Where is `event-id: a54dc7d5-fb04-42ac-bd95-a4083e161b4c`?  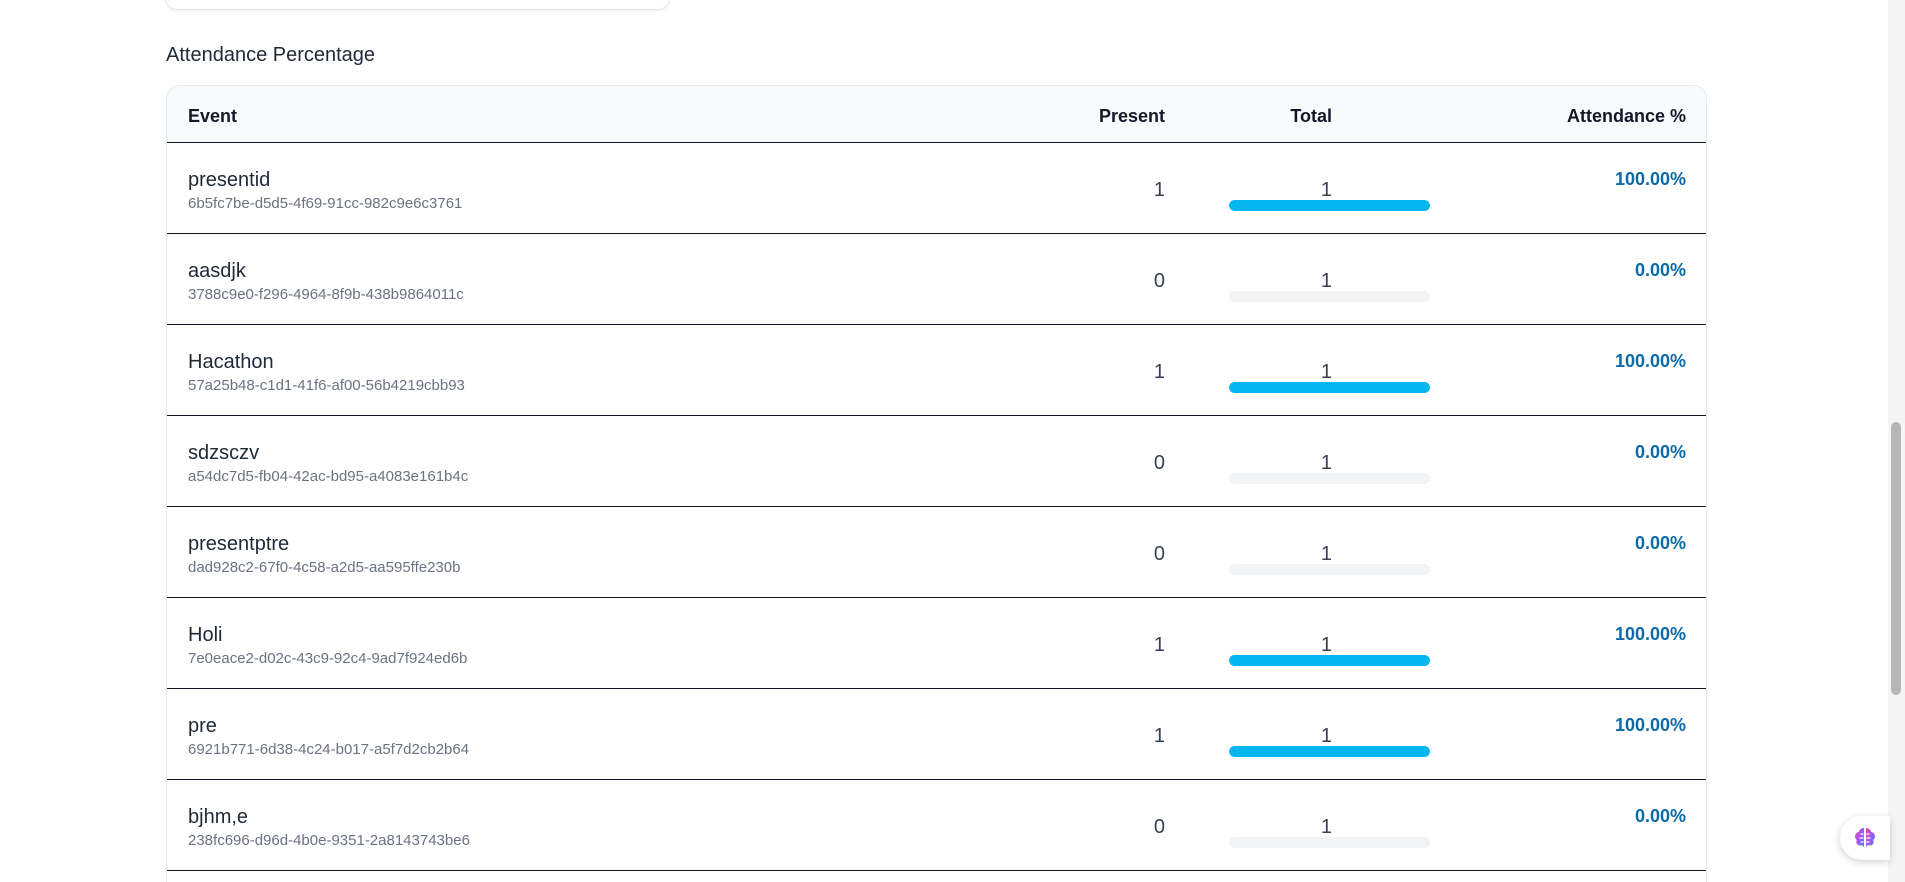 event-id: a54dc7d5-fb04-42ac-bd95-a4083e161b4c is located at coordinates (328, 476).